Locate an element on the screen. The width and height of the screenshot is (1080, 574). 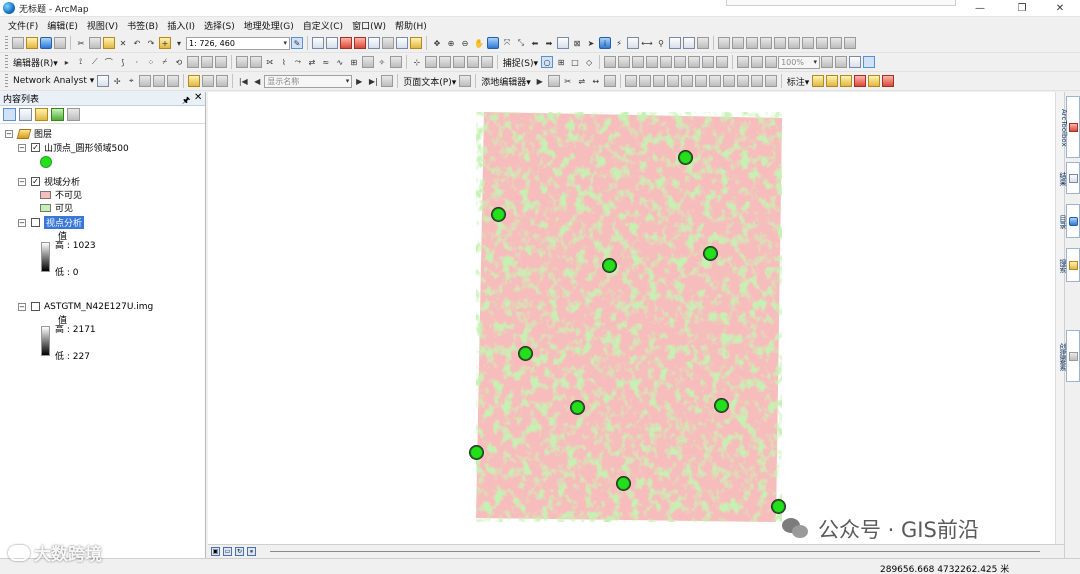
parcel-icon is located at coordinates (430, 62).